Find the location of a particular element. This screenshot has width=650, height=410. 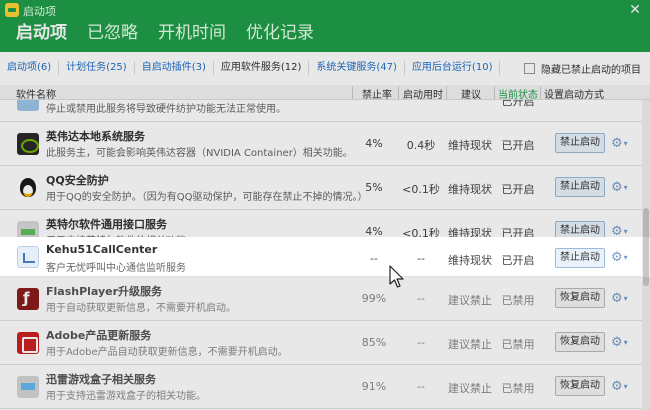

tab-boot-time: 开机时间 is located at coordinates (192, 36).